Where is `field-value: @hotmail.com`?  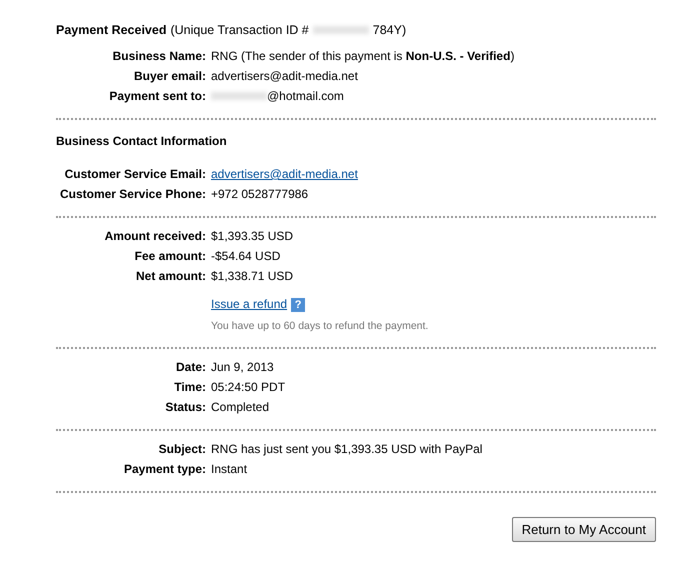 field-value: @hotmail.com is located at coordinates (305, 96).